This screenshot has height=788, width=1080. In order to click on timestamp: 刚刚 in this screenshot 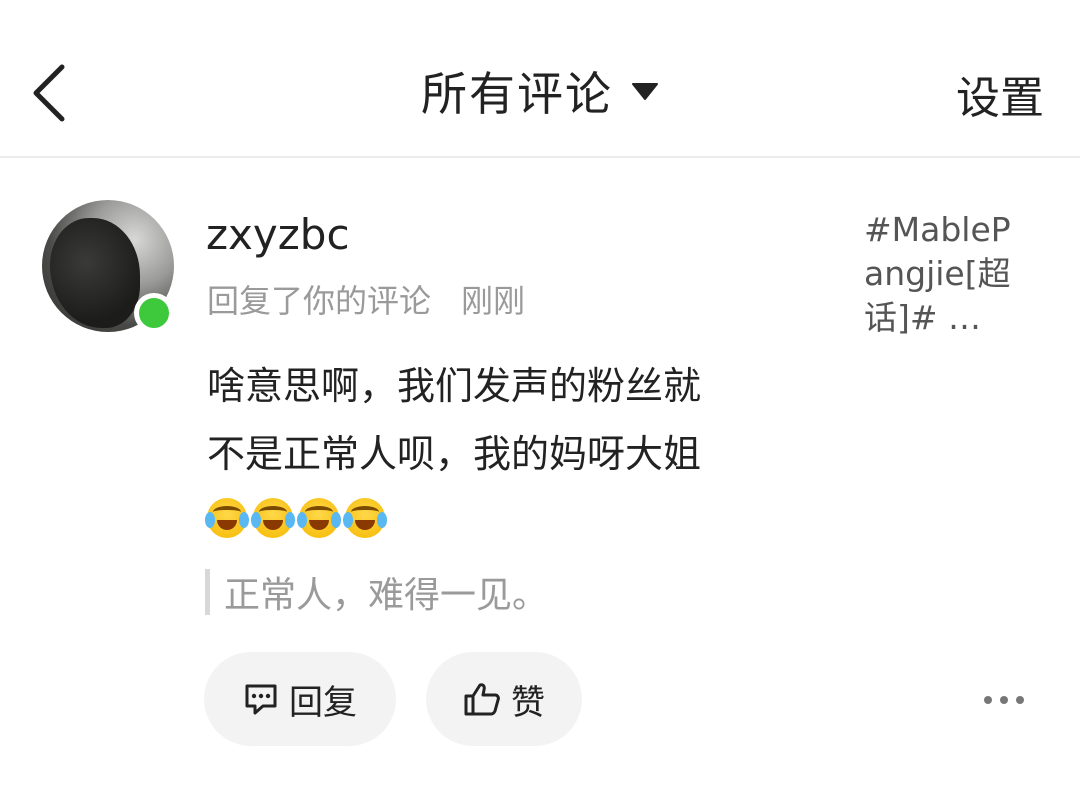, I will do `click(493, 301)`.